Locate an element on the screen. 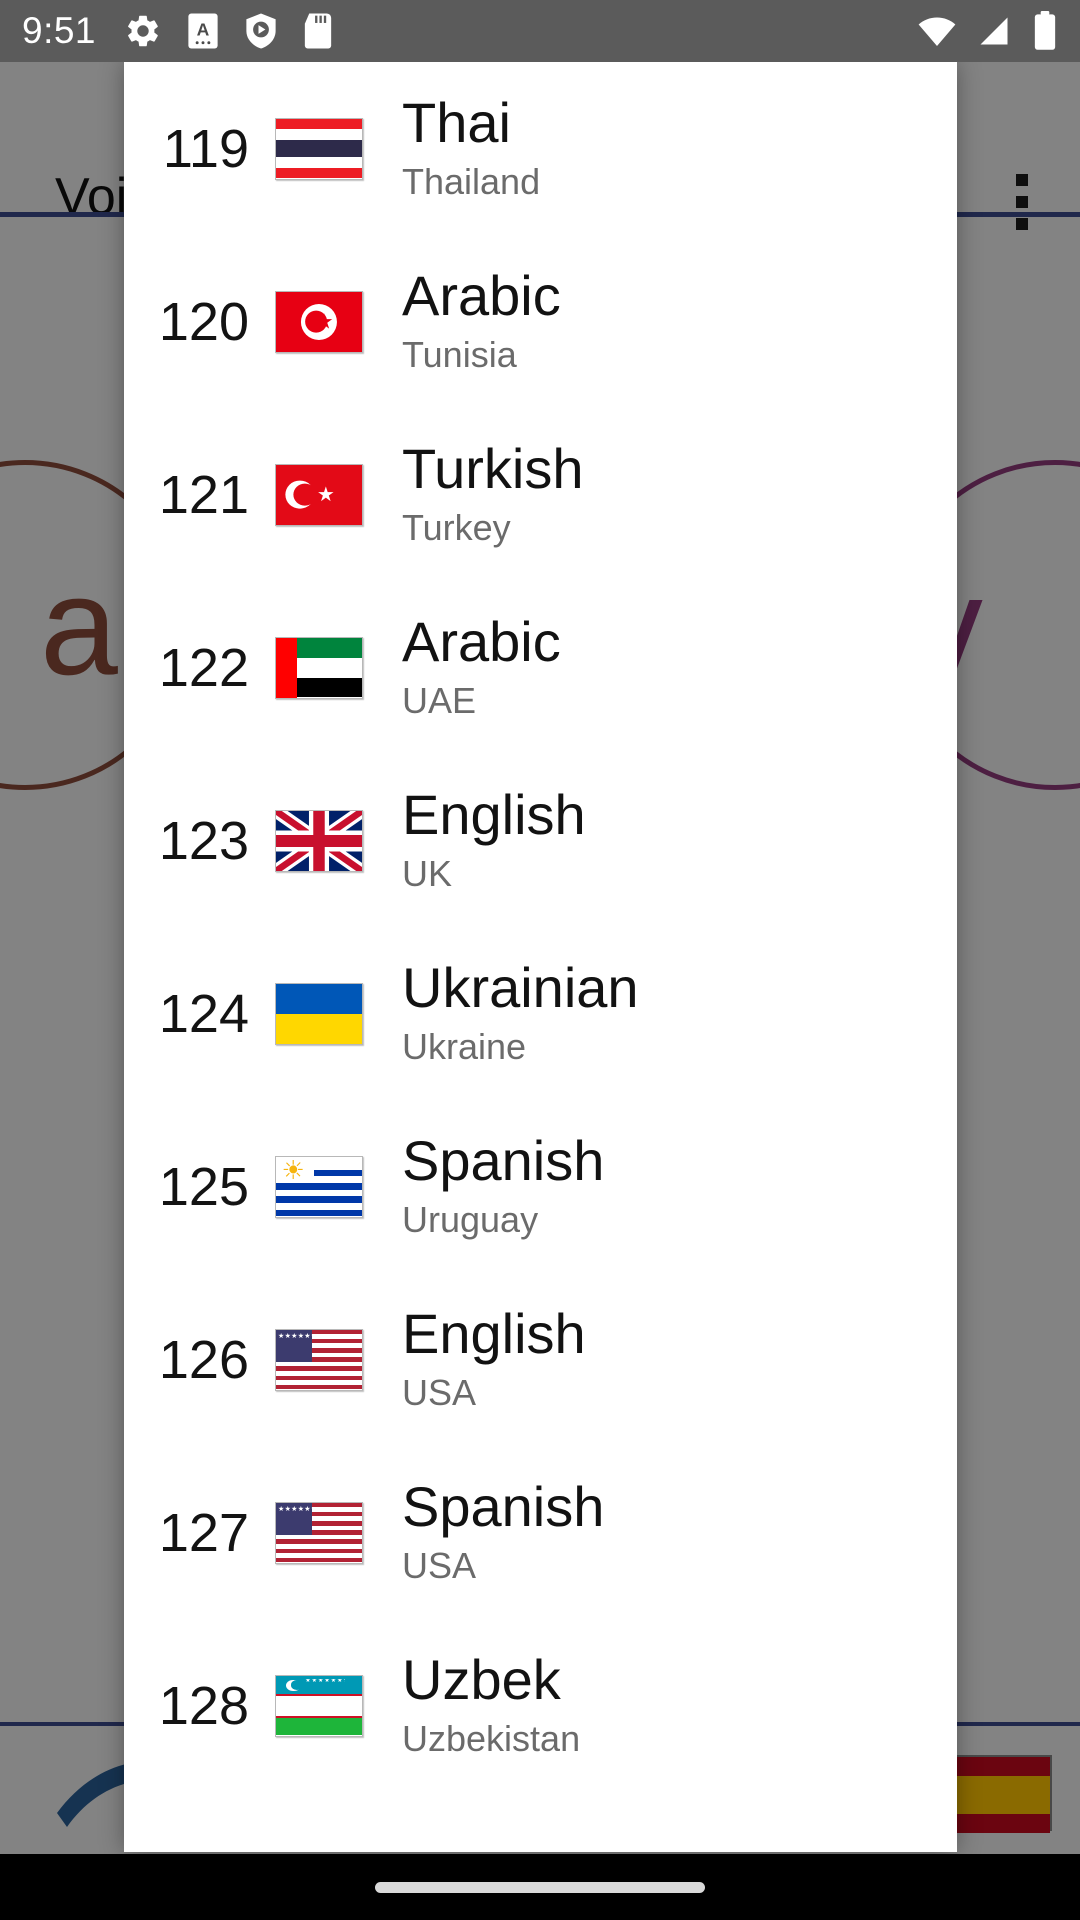 This screenshot has width=1080, height=1920. language-item-text: Turkish Turkey is located at coordinates (493, 494).